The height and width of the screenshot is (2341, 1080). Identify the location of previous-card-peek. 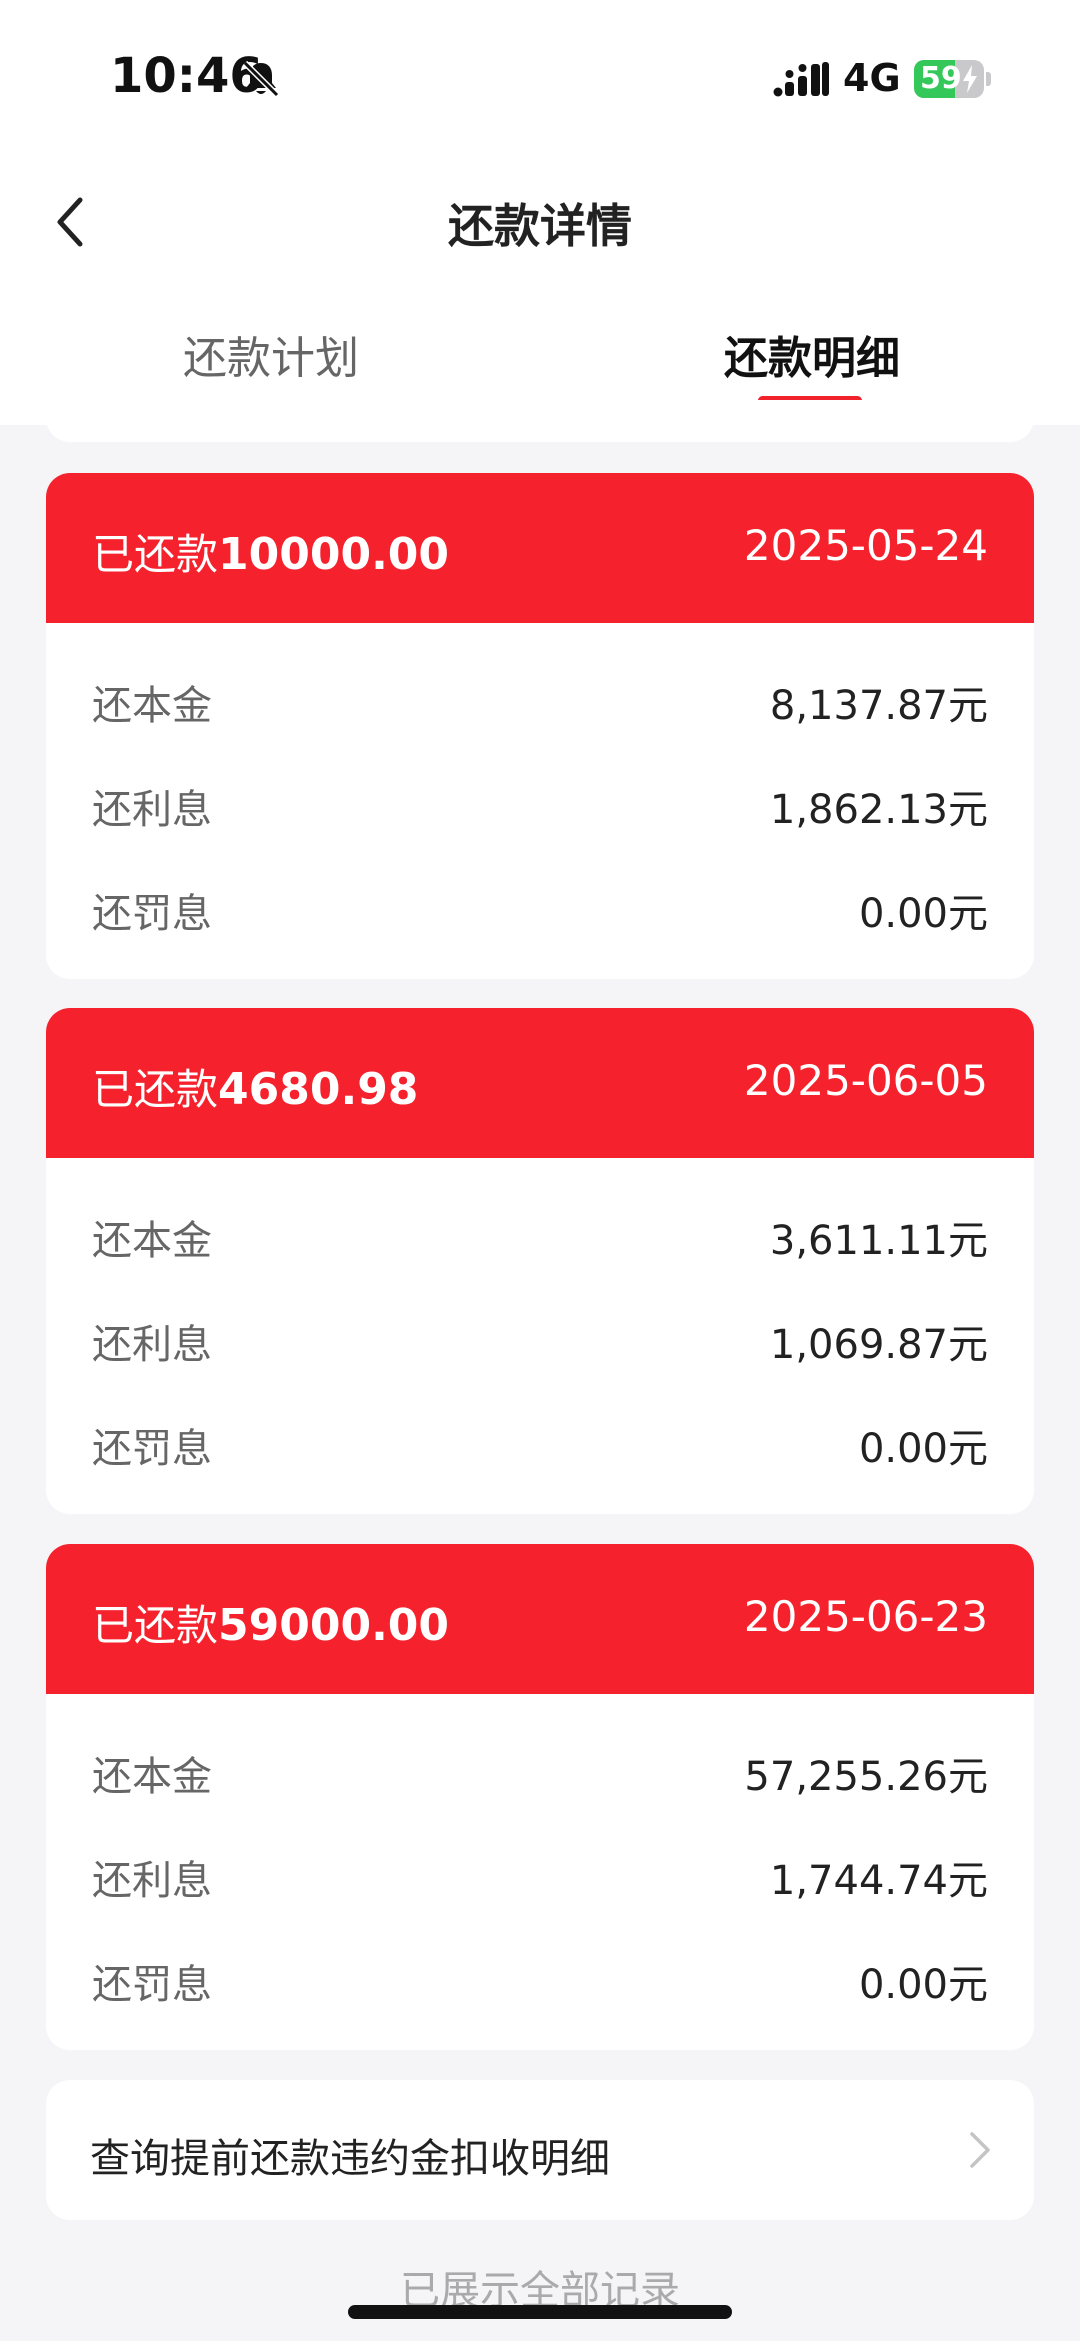
(540, 421).